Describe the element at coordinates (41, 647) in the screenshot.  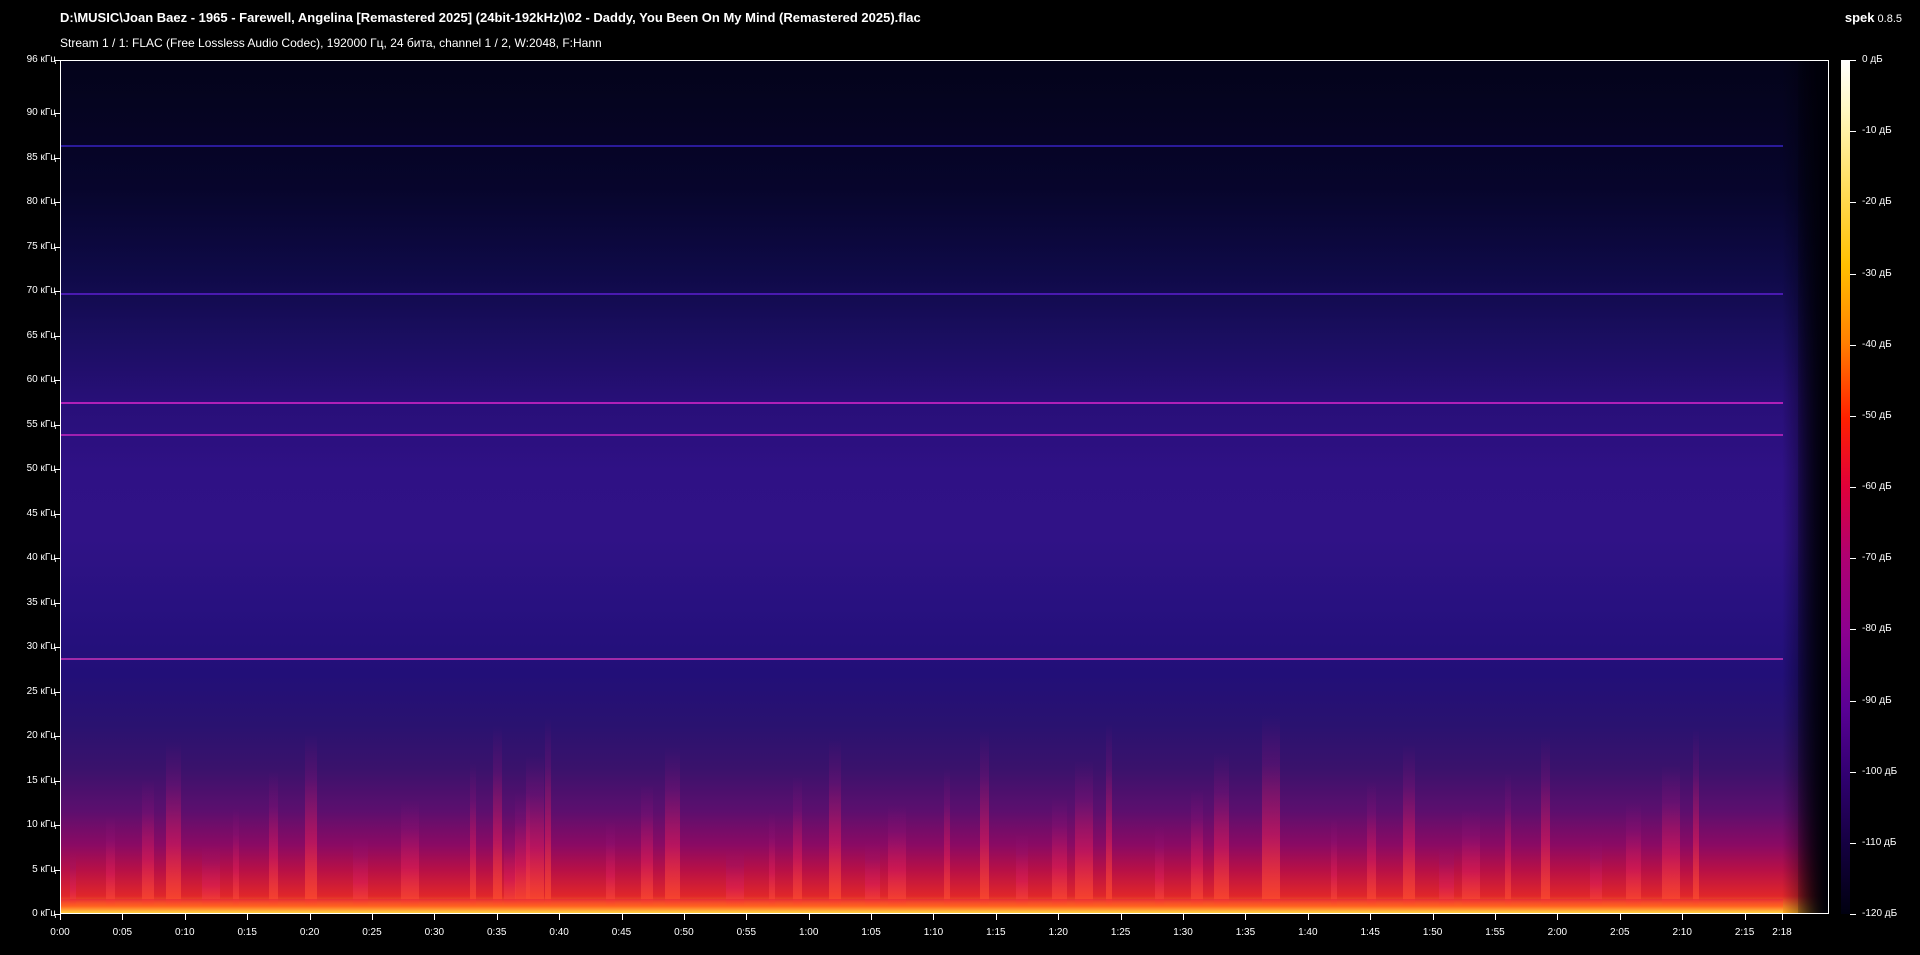
I see `frequency-tick-label: 30 кГц` at that location.